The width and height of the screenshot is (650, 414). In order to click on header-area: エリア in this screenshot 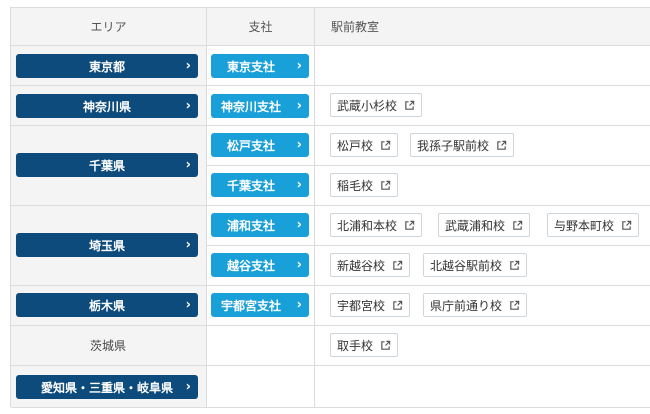, I will do `click(109, 27)`.